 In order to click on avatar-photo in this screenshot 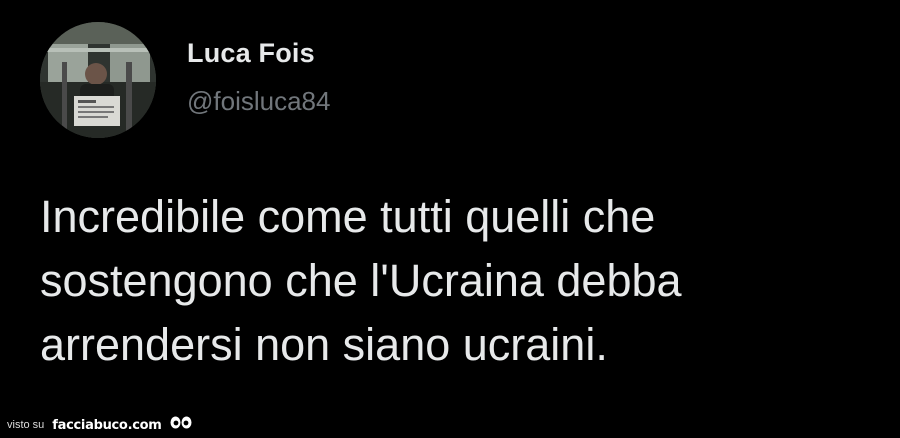, I will do `click(98, 80)`.